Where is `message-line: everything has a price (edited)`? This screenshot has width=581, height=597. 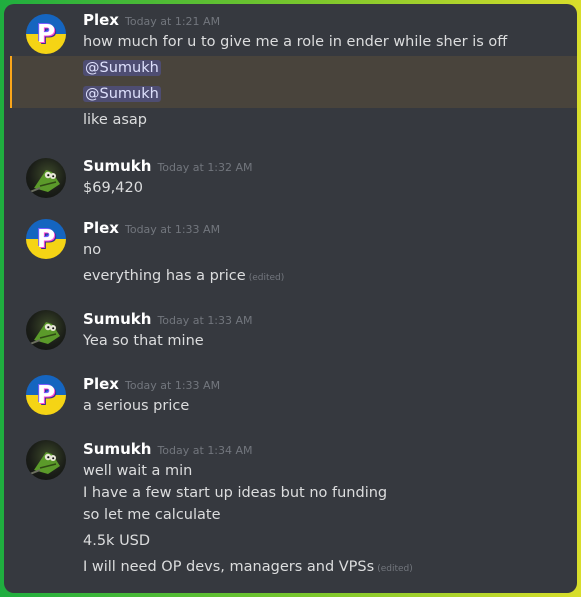 message-line: everything has a price (edited) is located at coordinates (183, 277).